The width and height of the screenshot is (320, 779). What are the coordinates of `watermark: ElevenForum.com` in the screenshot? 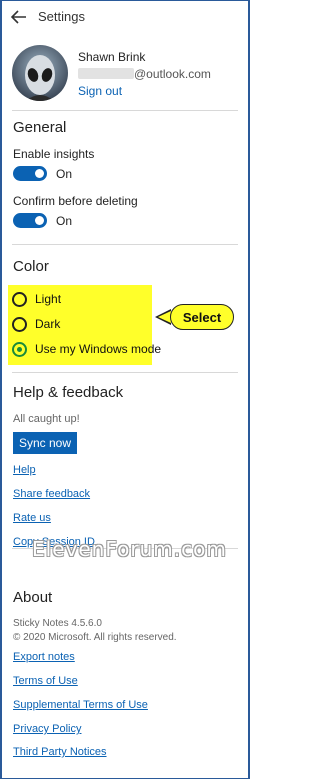 It's located at (129, 549).